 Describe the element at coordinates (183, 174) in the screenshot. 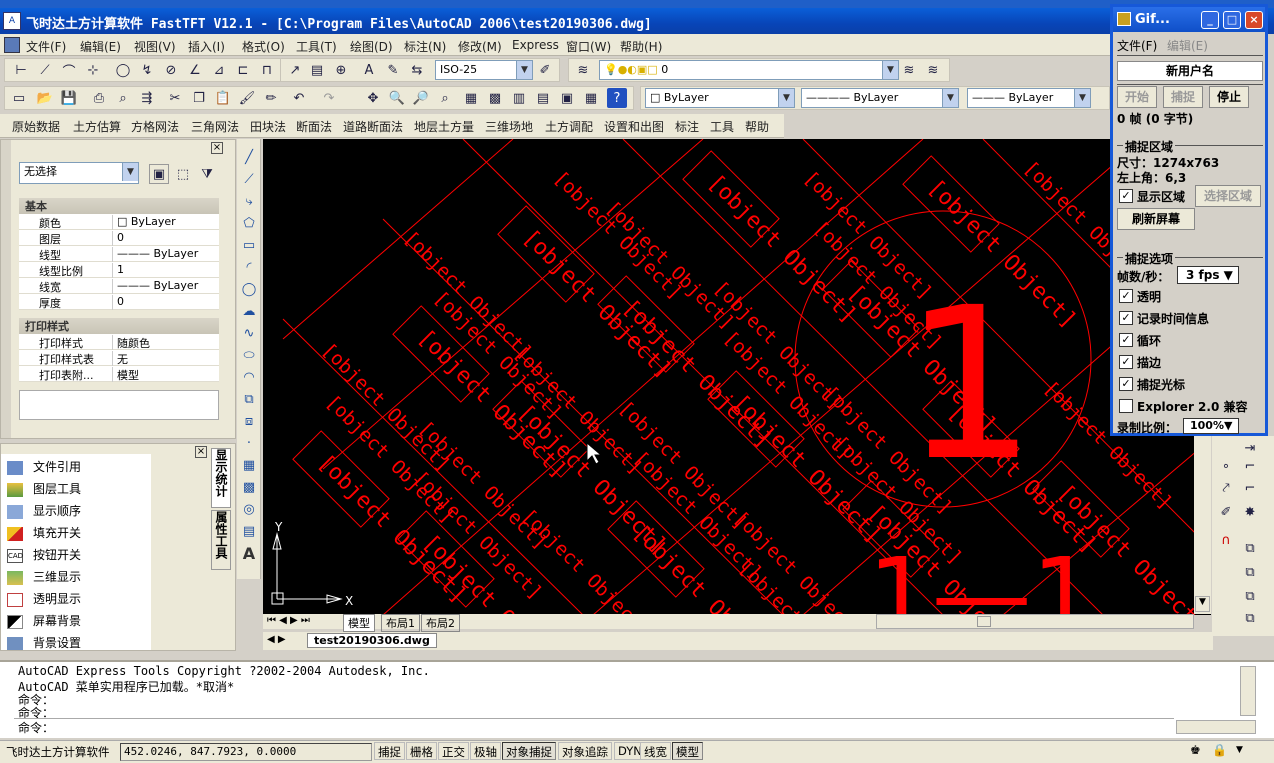

I see `select-objects-icon: ⬚` at that location.